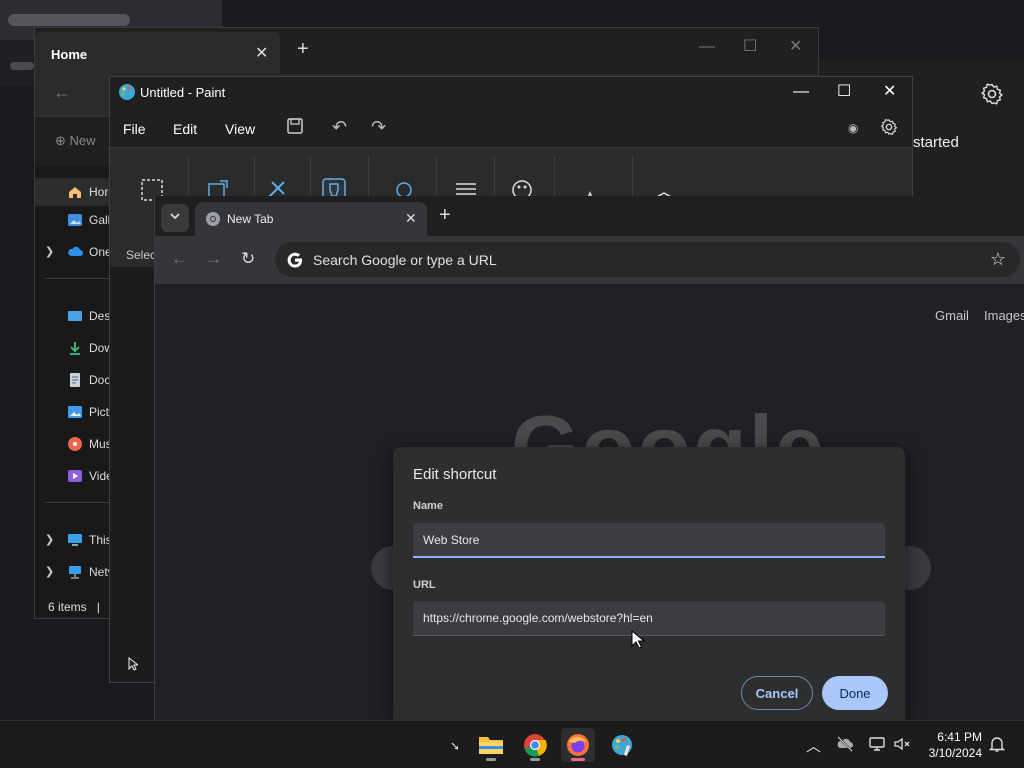  What do you see at coordinates (426, 51) in the screenshot?
I see `explorer-titlebar: Home ✕ + — ☐ ✕` at bounding box center [426, 51].